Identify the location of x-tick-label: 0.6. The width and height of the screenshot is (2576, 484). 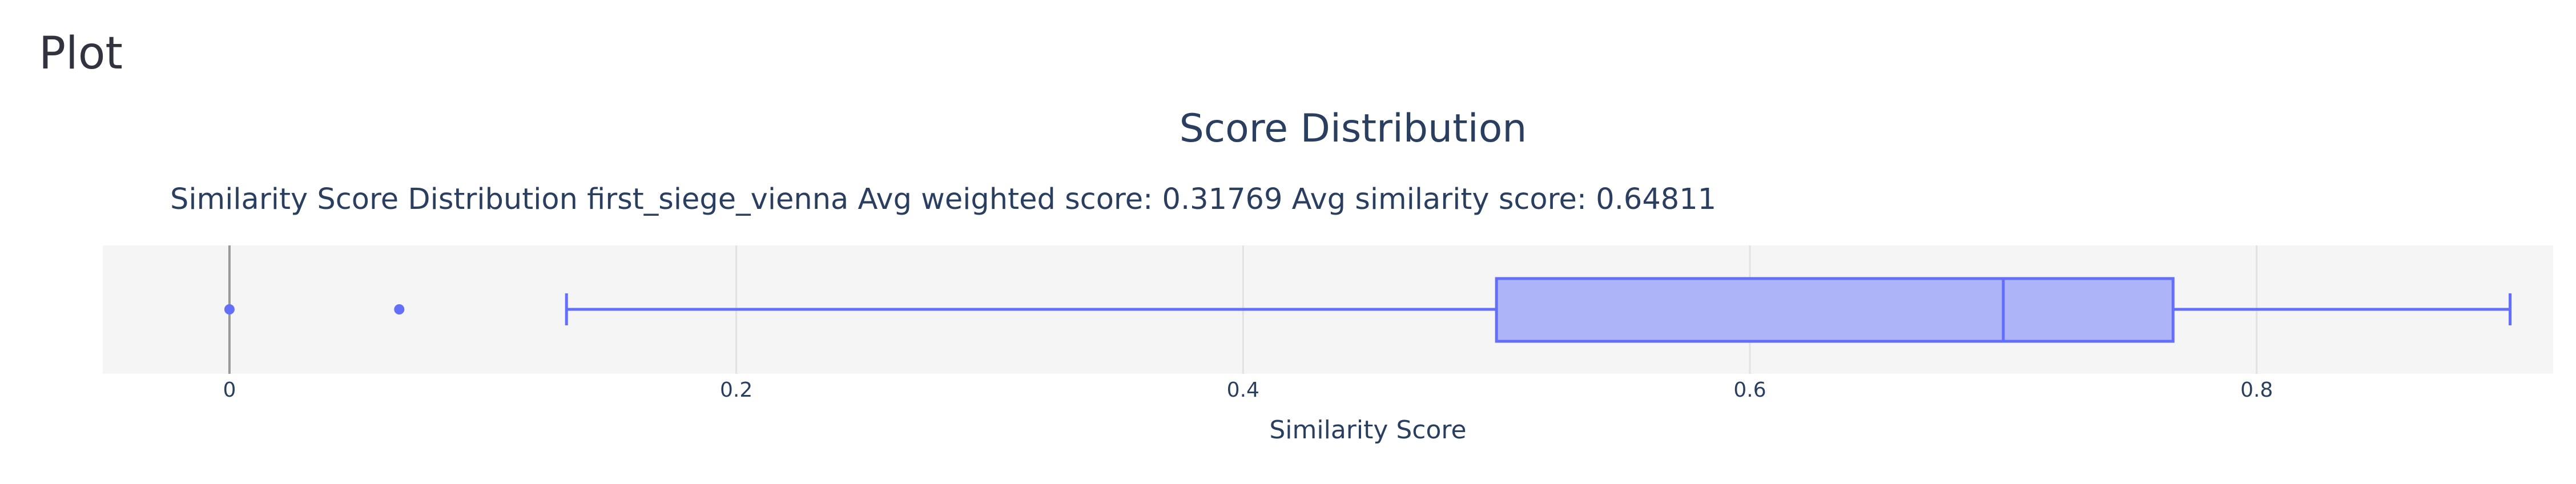
(1749, 390).